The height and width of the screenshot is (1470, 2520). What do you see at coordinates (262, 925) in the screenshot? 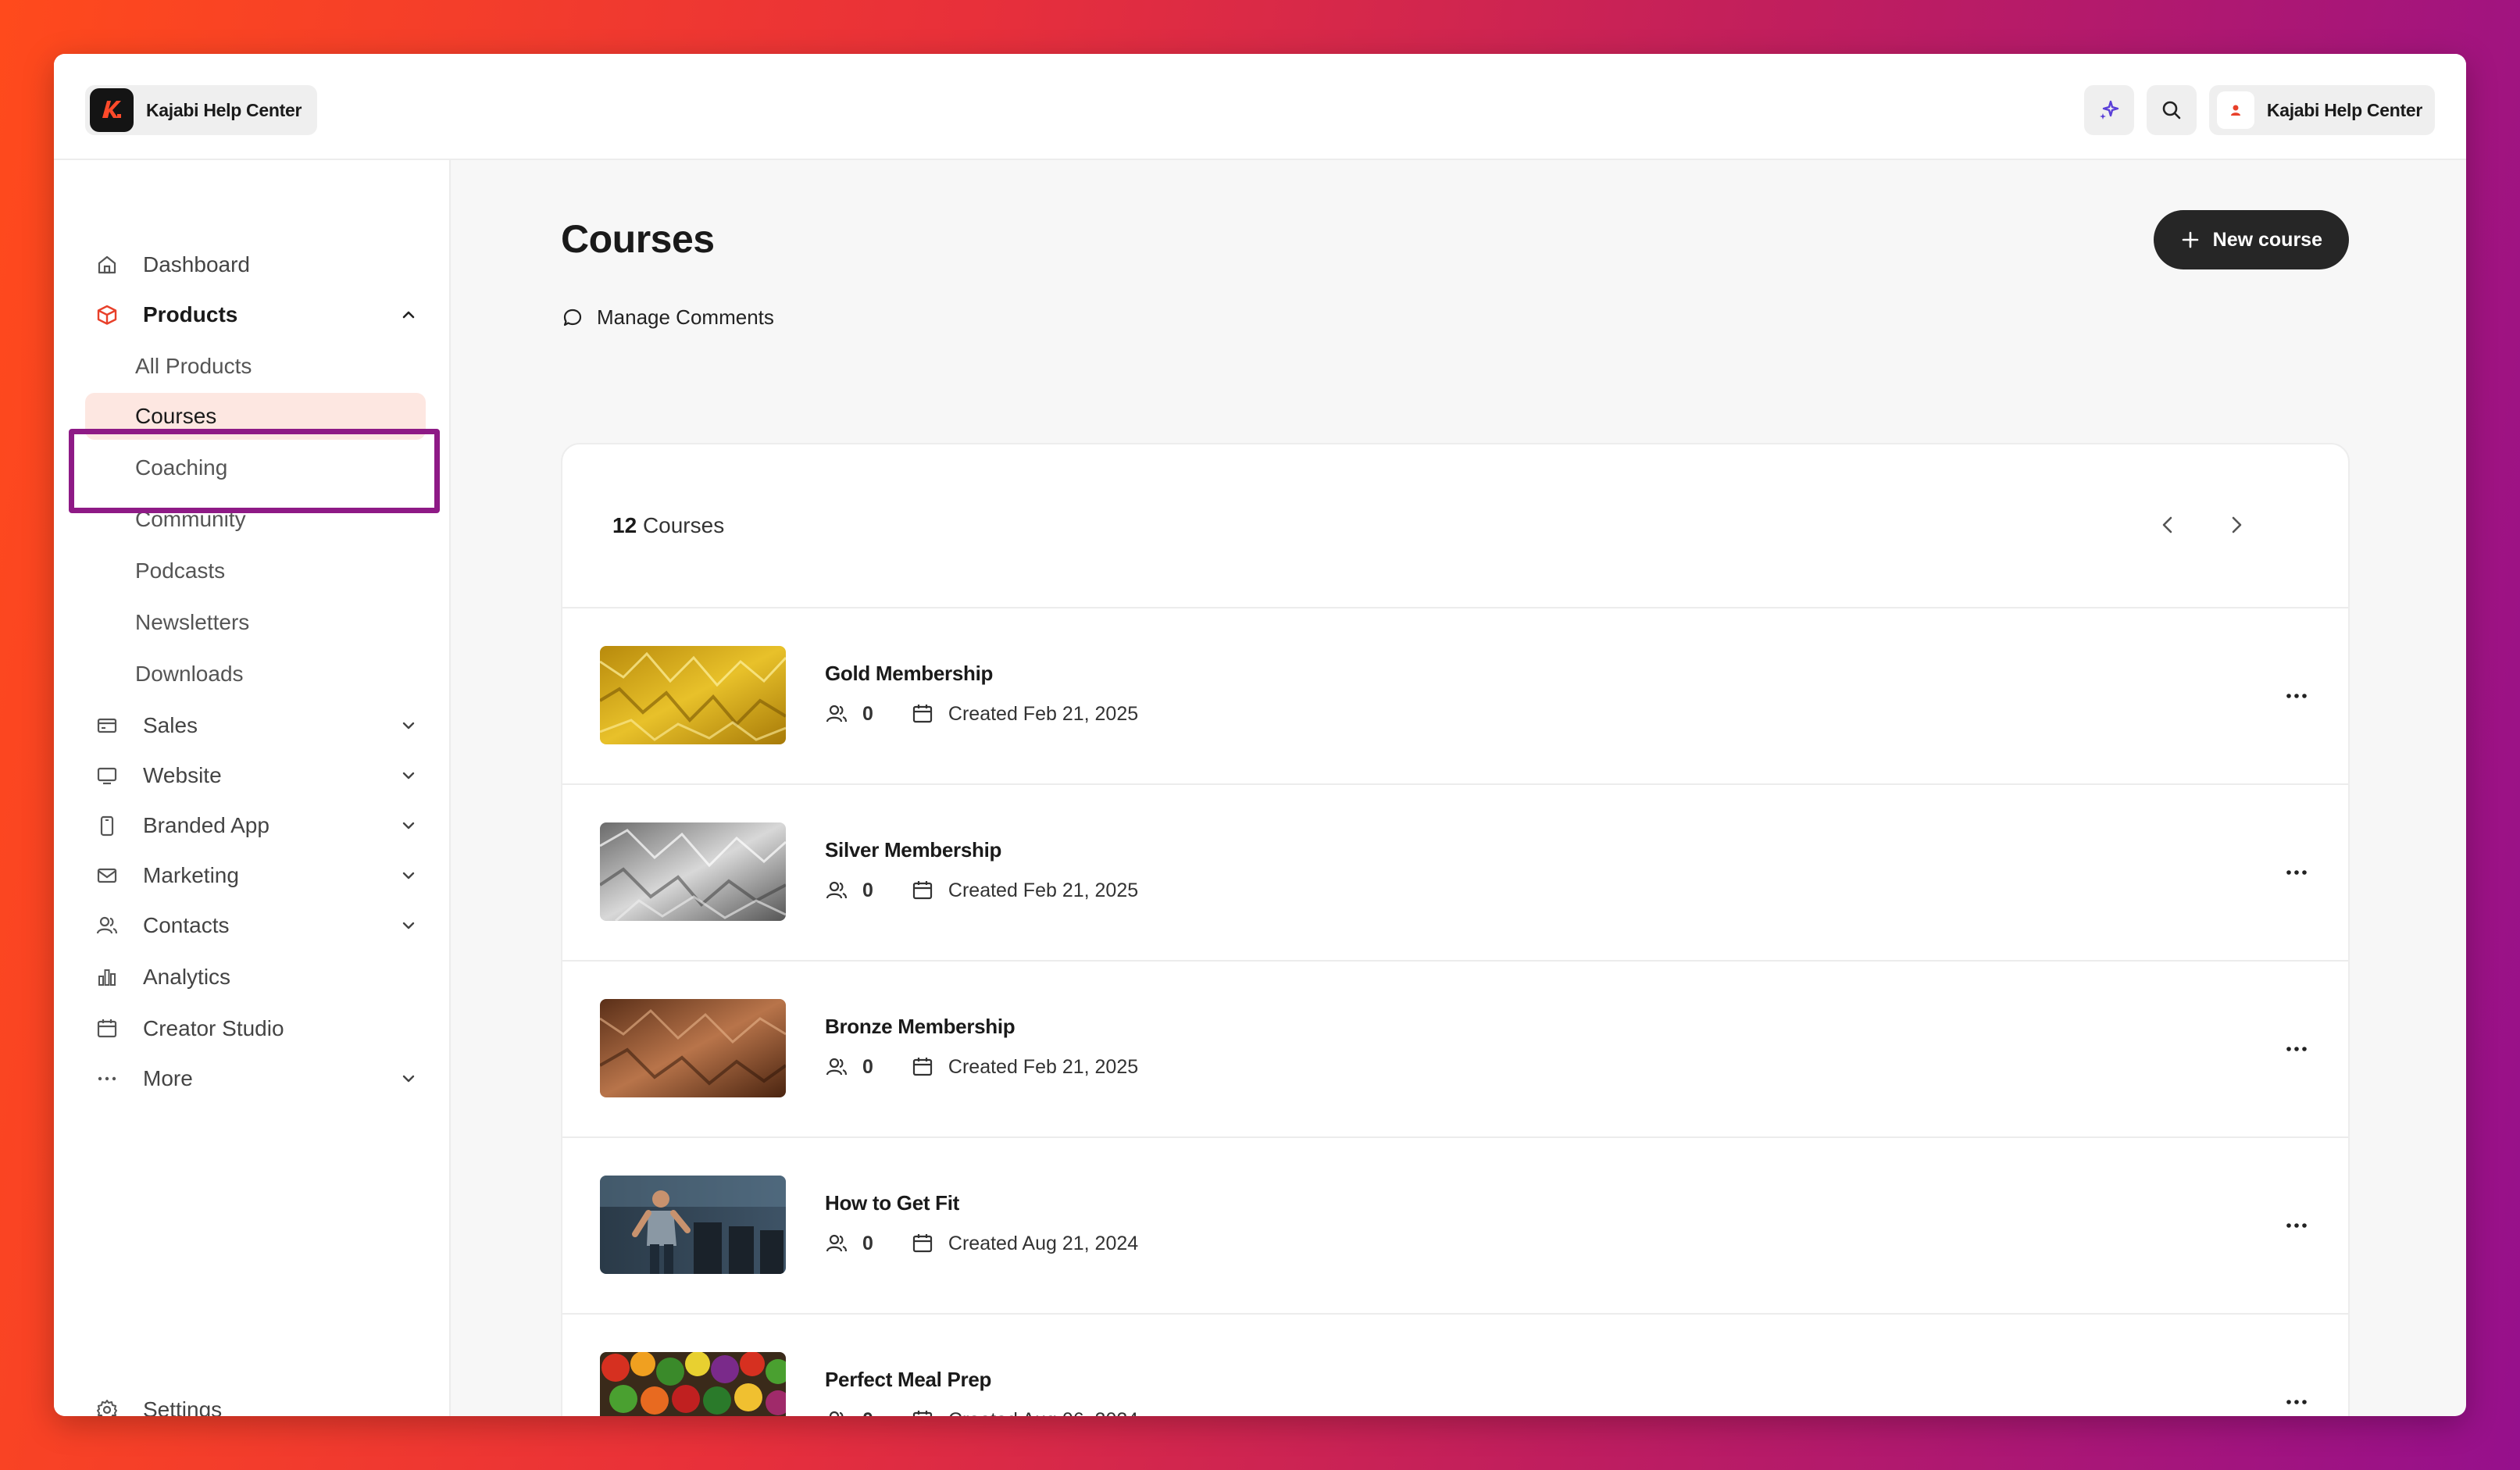
I see `sidebar-item-contacts: Contacts` at bounding box center [262, 925].